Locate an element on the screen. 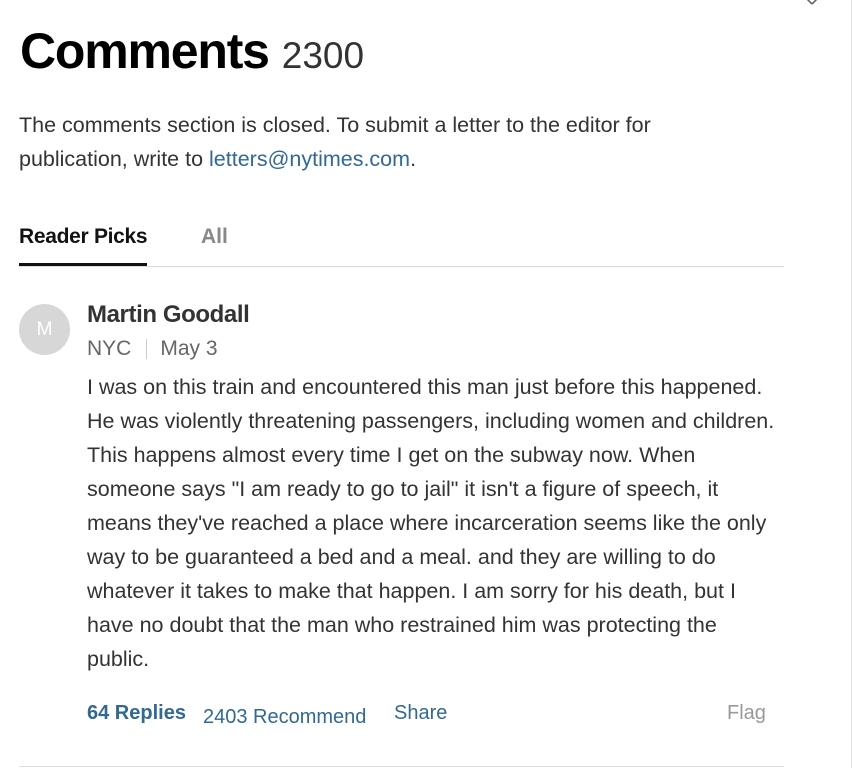 This screenshot has width=854, height=768. comment-location: NYC is located at coordinates (109, 348).